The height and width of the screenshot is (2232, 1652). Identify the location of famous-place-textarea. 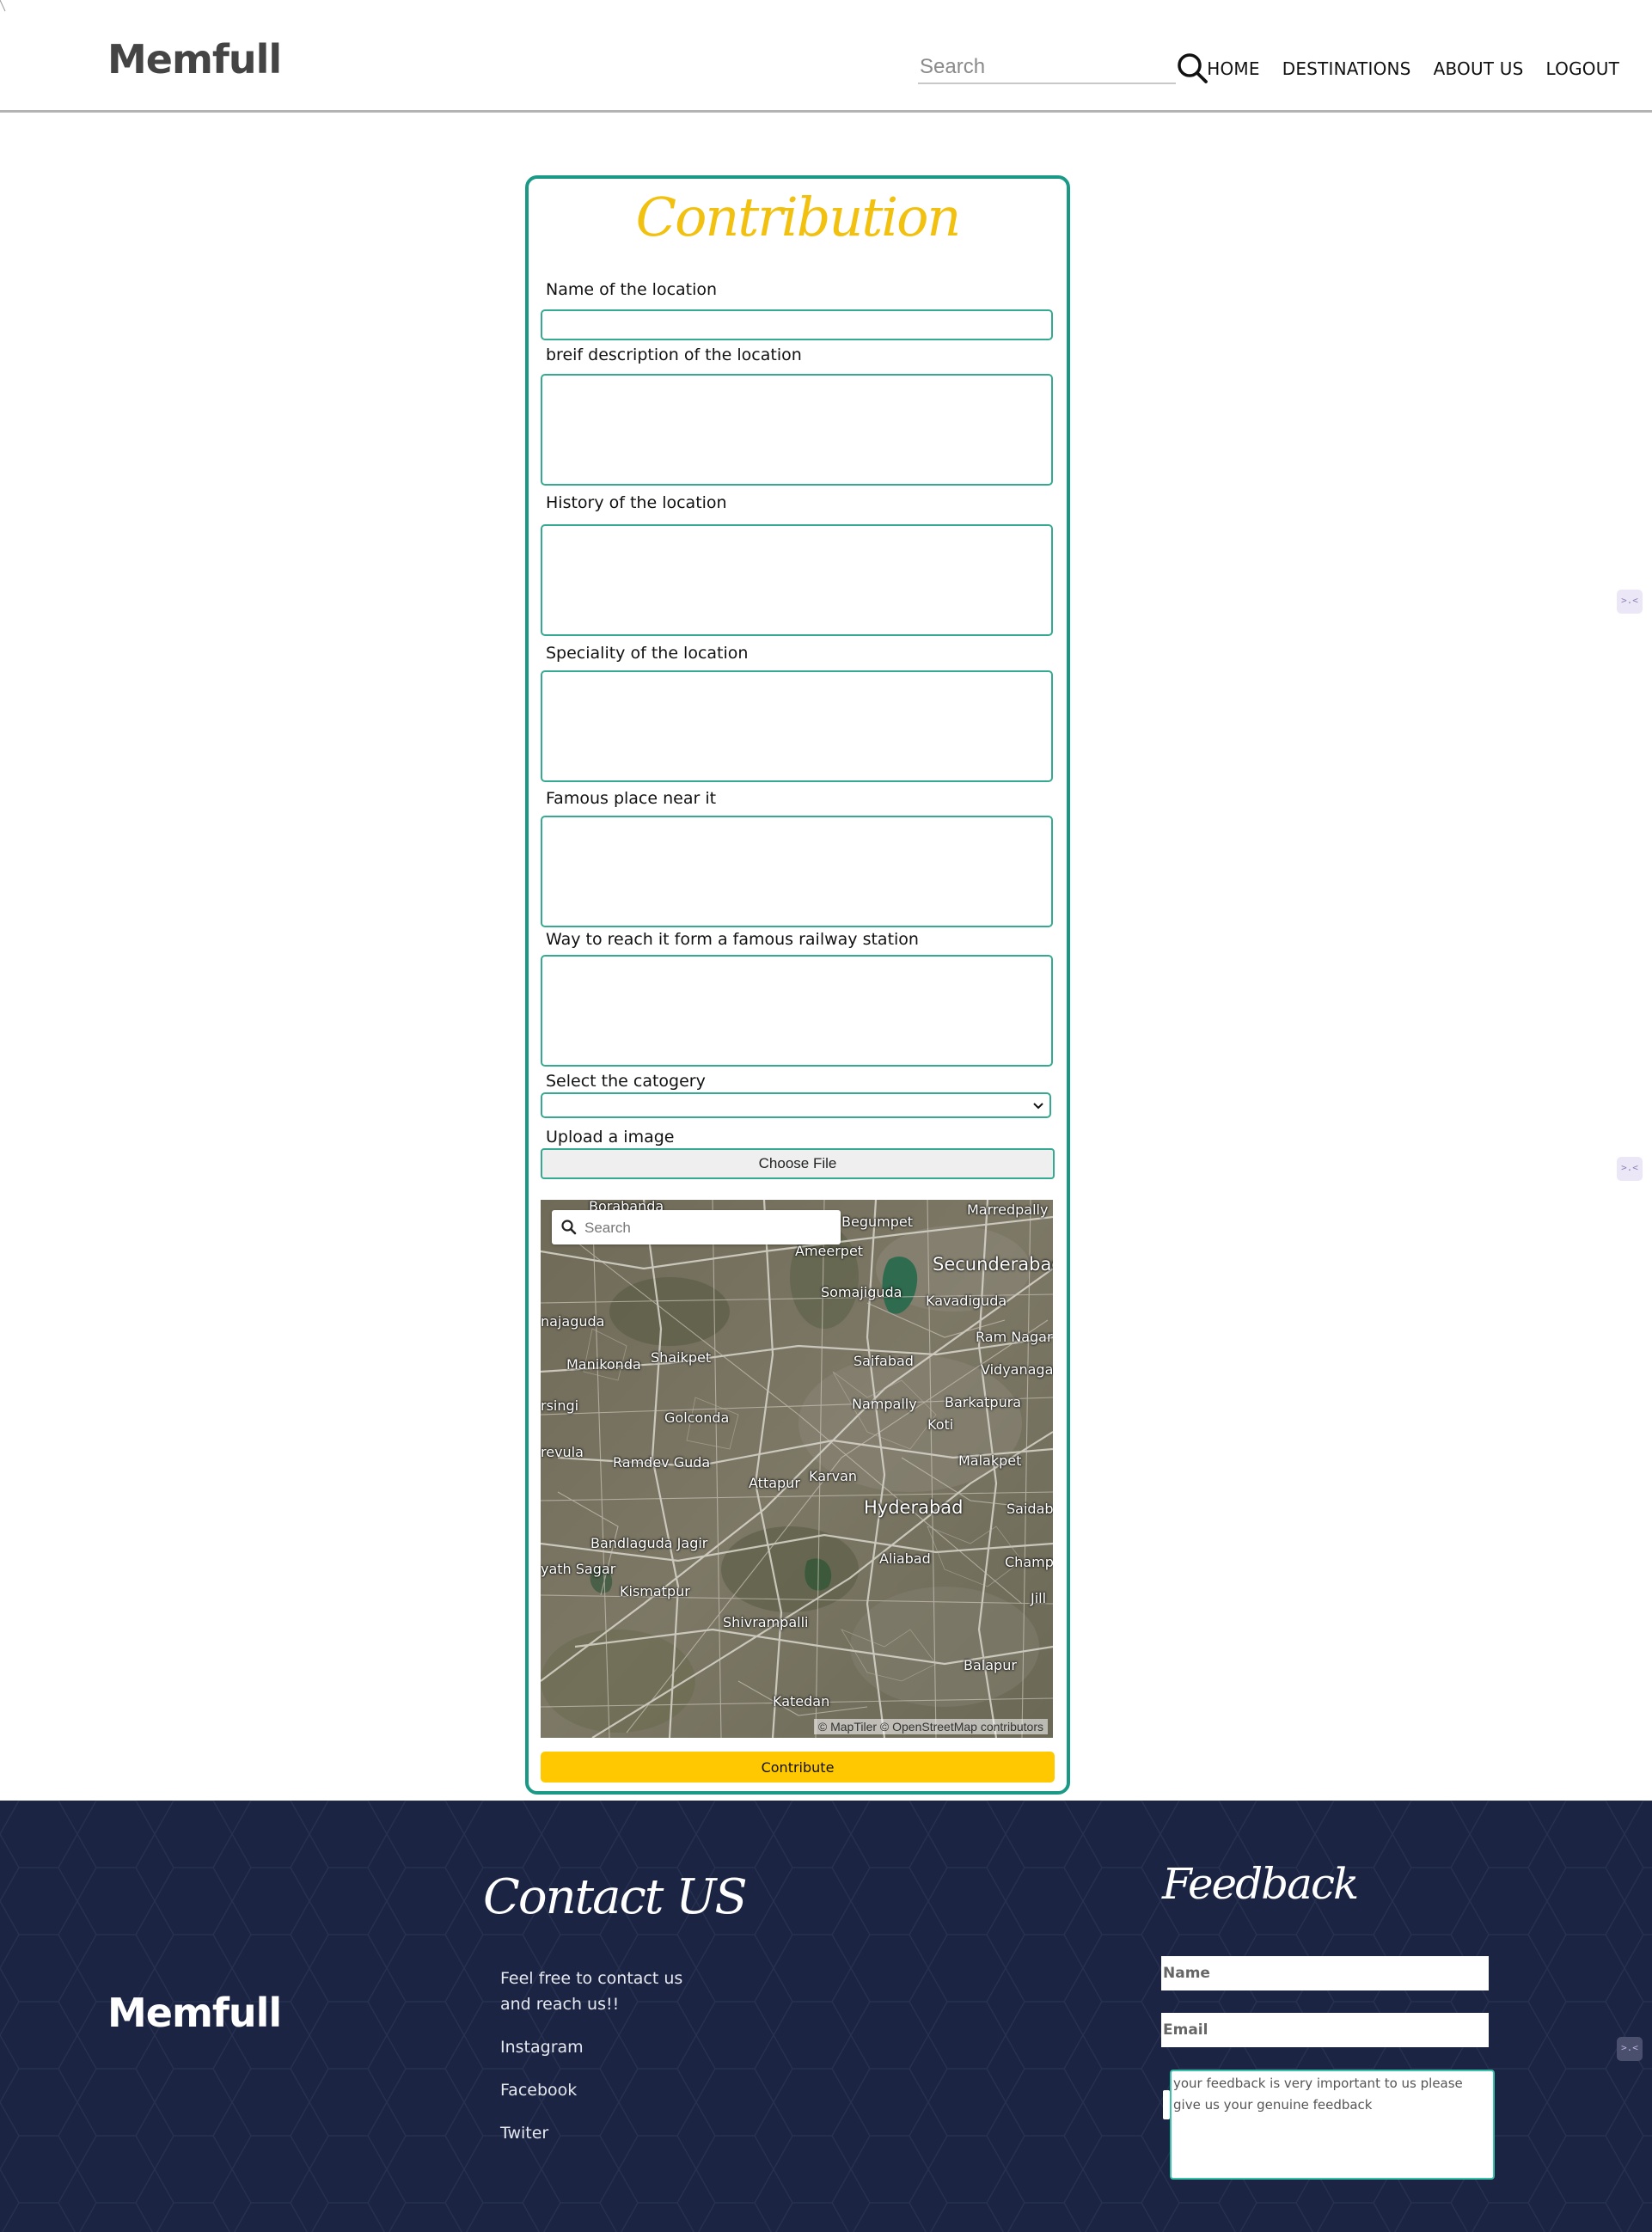
(797, 871).